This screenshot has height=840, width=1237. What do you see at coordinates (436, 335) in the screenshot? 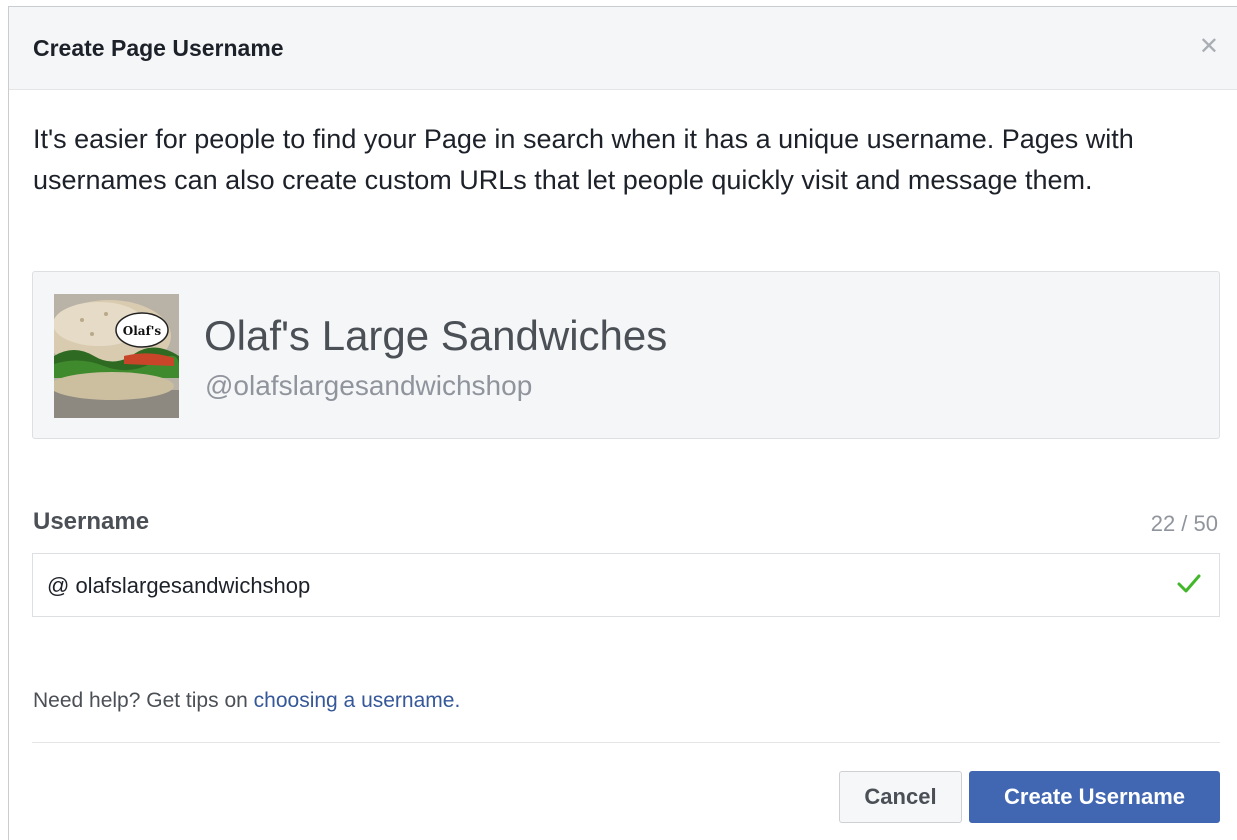
I see `page-name: Olaf's Large Sandwiches` at bounding box center [436, 335].